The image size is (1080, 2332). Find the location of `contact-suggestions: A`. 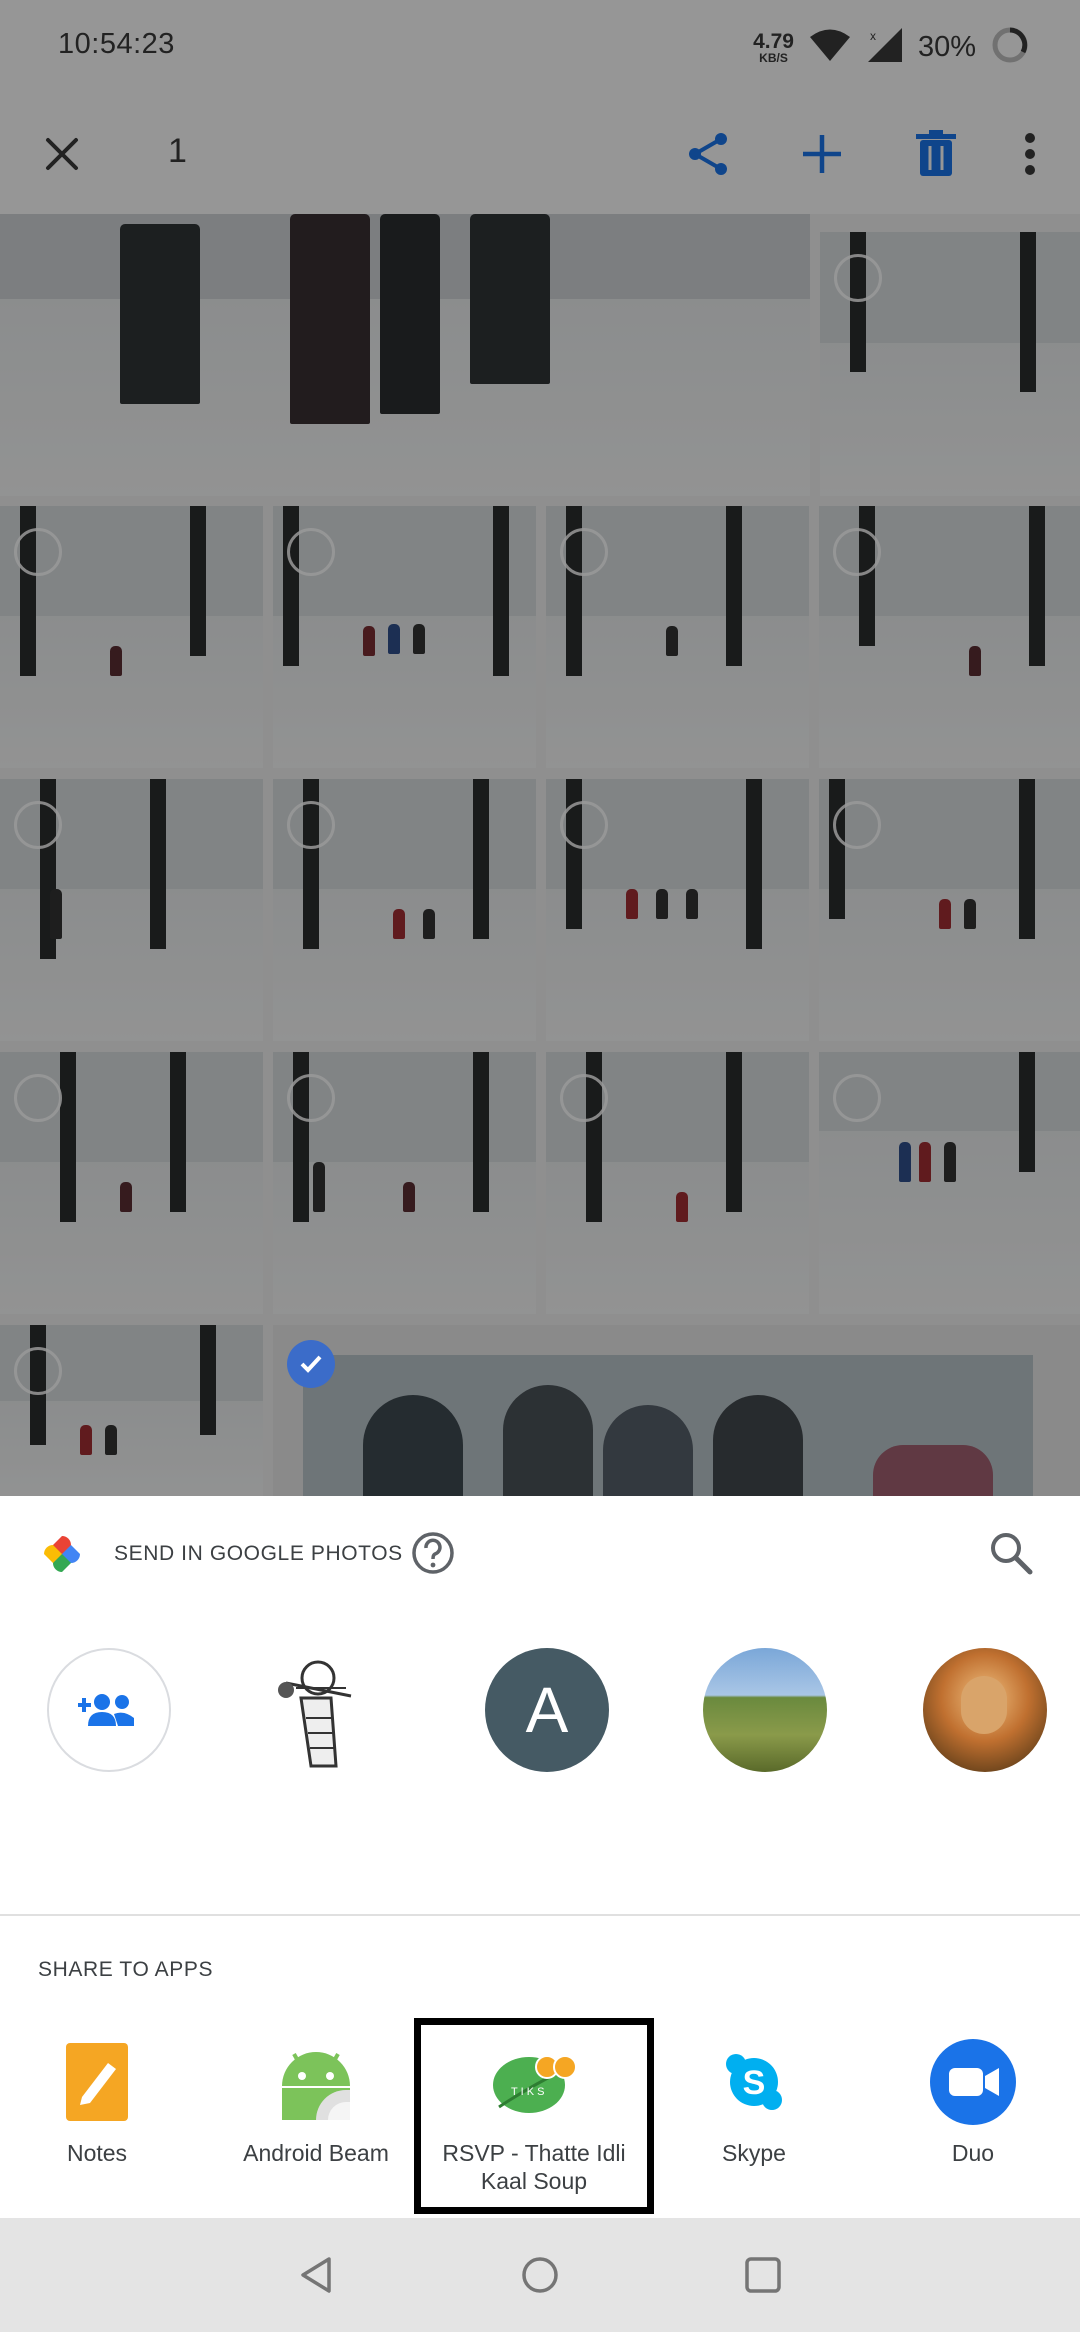

contact-suggestions: A is located at coordinates (540, 1713).